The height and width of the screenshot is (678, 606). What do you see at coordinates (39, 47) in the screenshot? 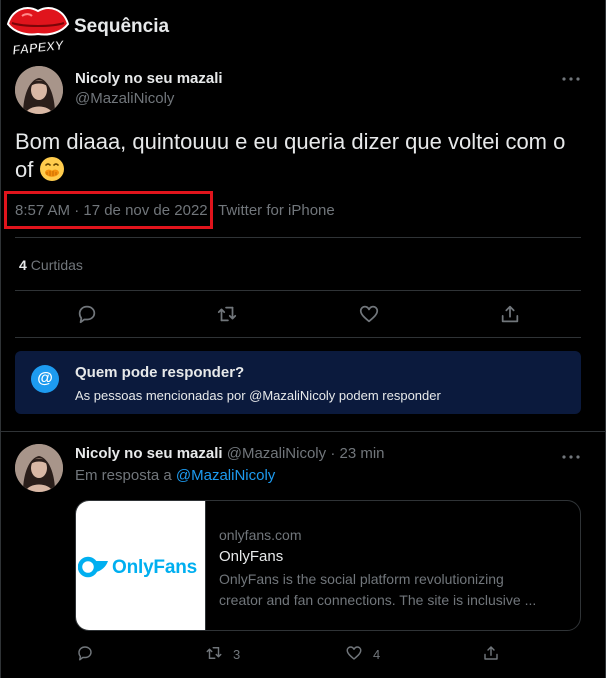
I see `logo-text: FAPEXY` at bounding box center [39, 47].